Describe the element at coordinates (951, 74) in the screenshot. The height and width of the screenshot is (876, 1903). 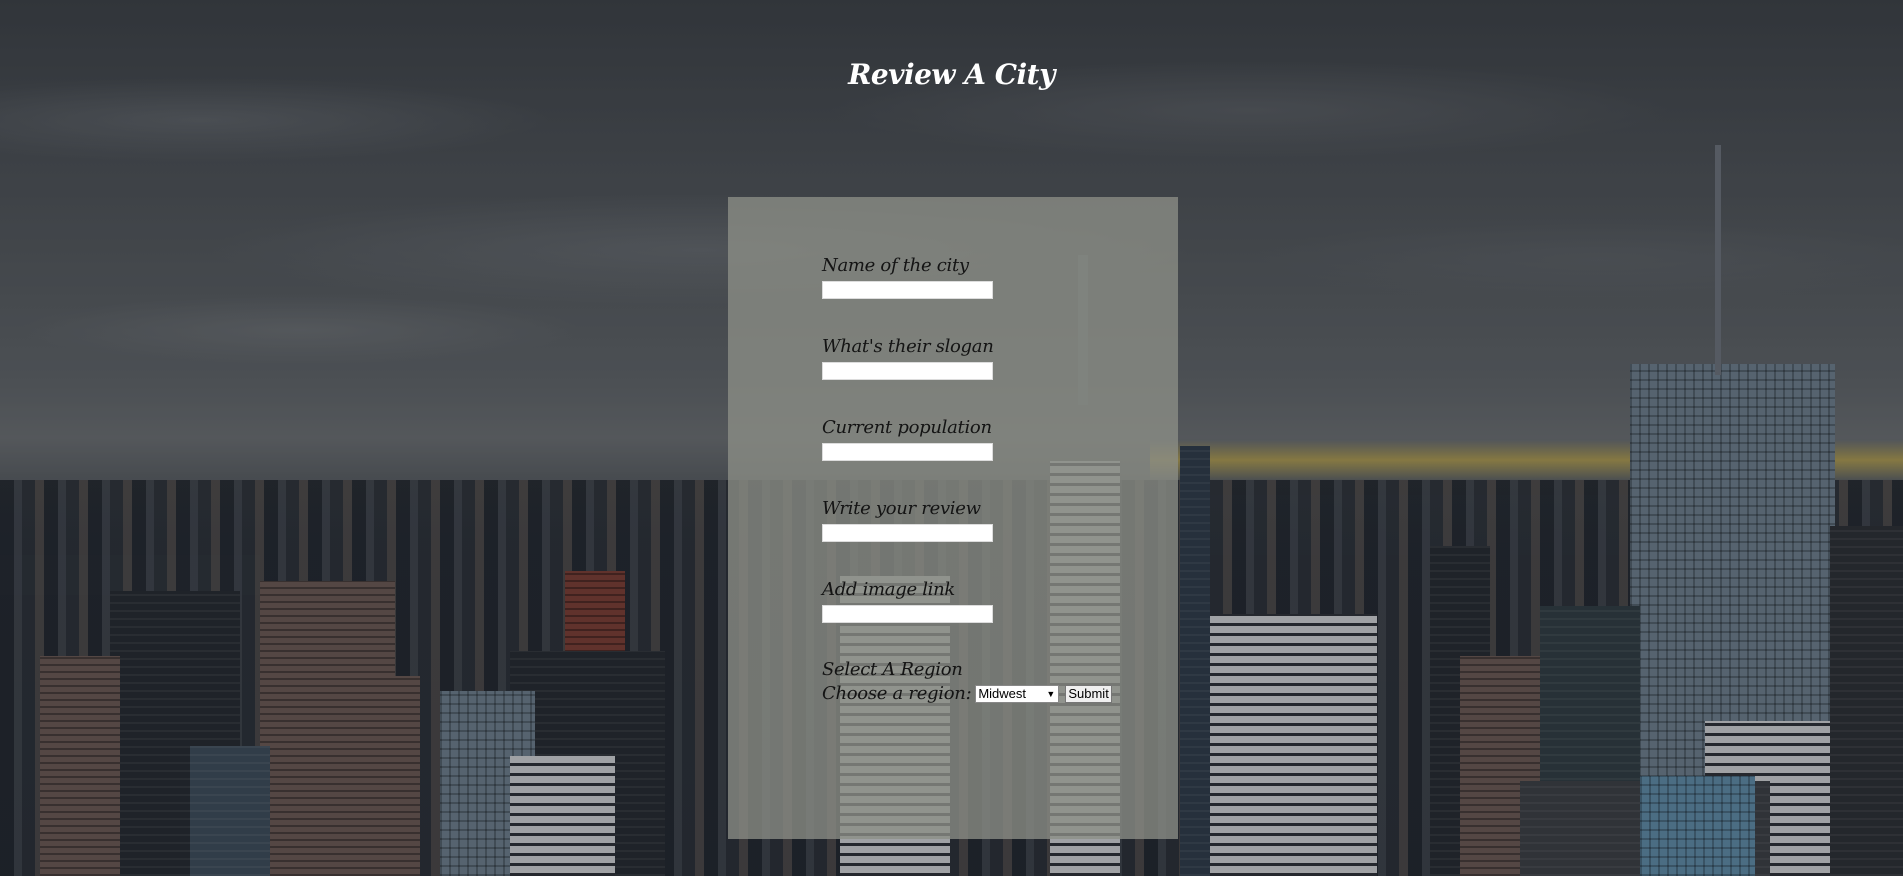
I see `page-title: Review A City` at that location.